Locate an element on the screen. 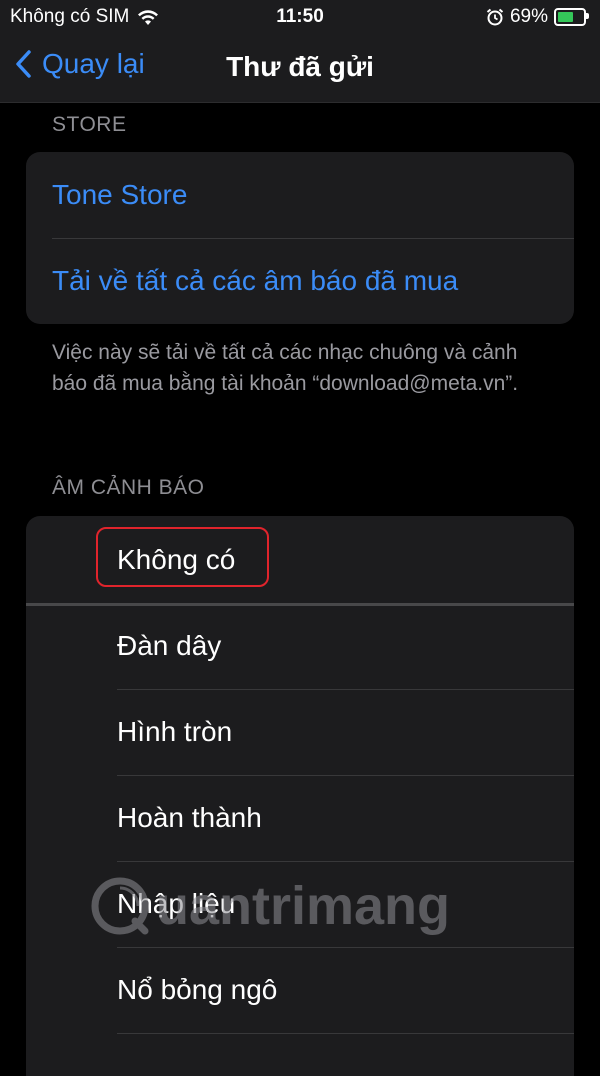 This screenshot has width=600, height=1076. status-right: 69% is located at coordinates (534, 17).